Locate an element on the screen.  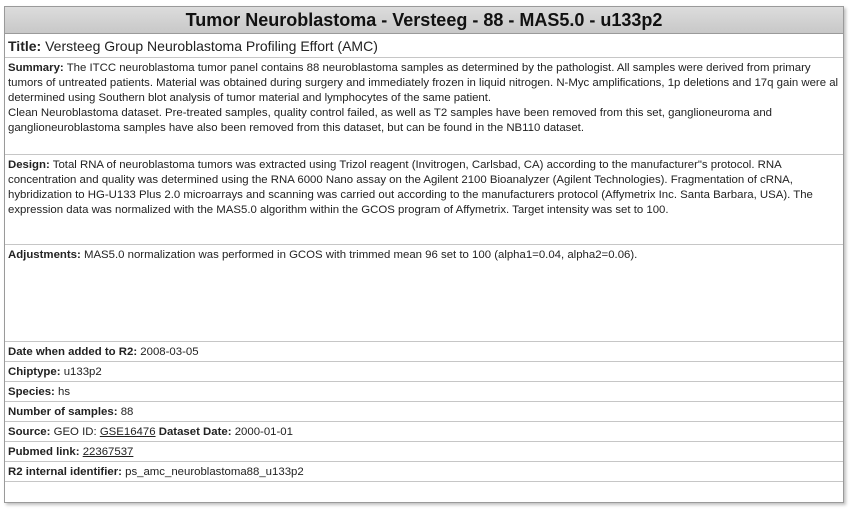
adjustments-label: Adjustments: is located at coordinates (44, 255).